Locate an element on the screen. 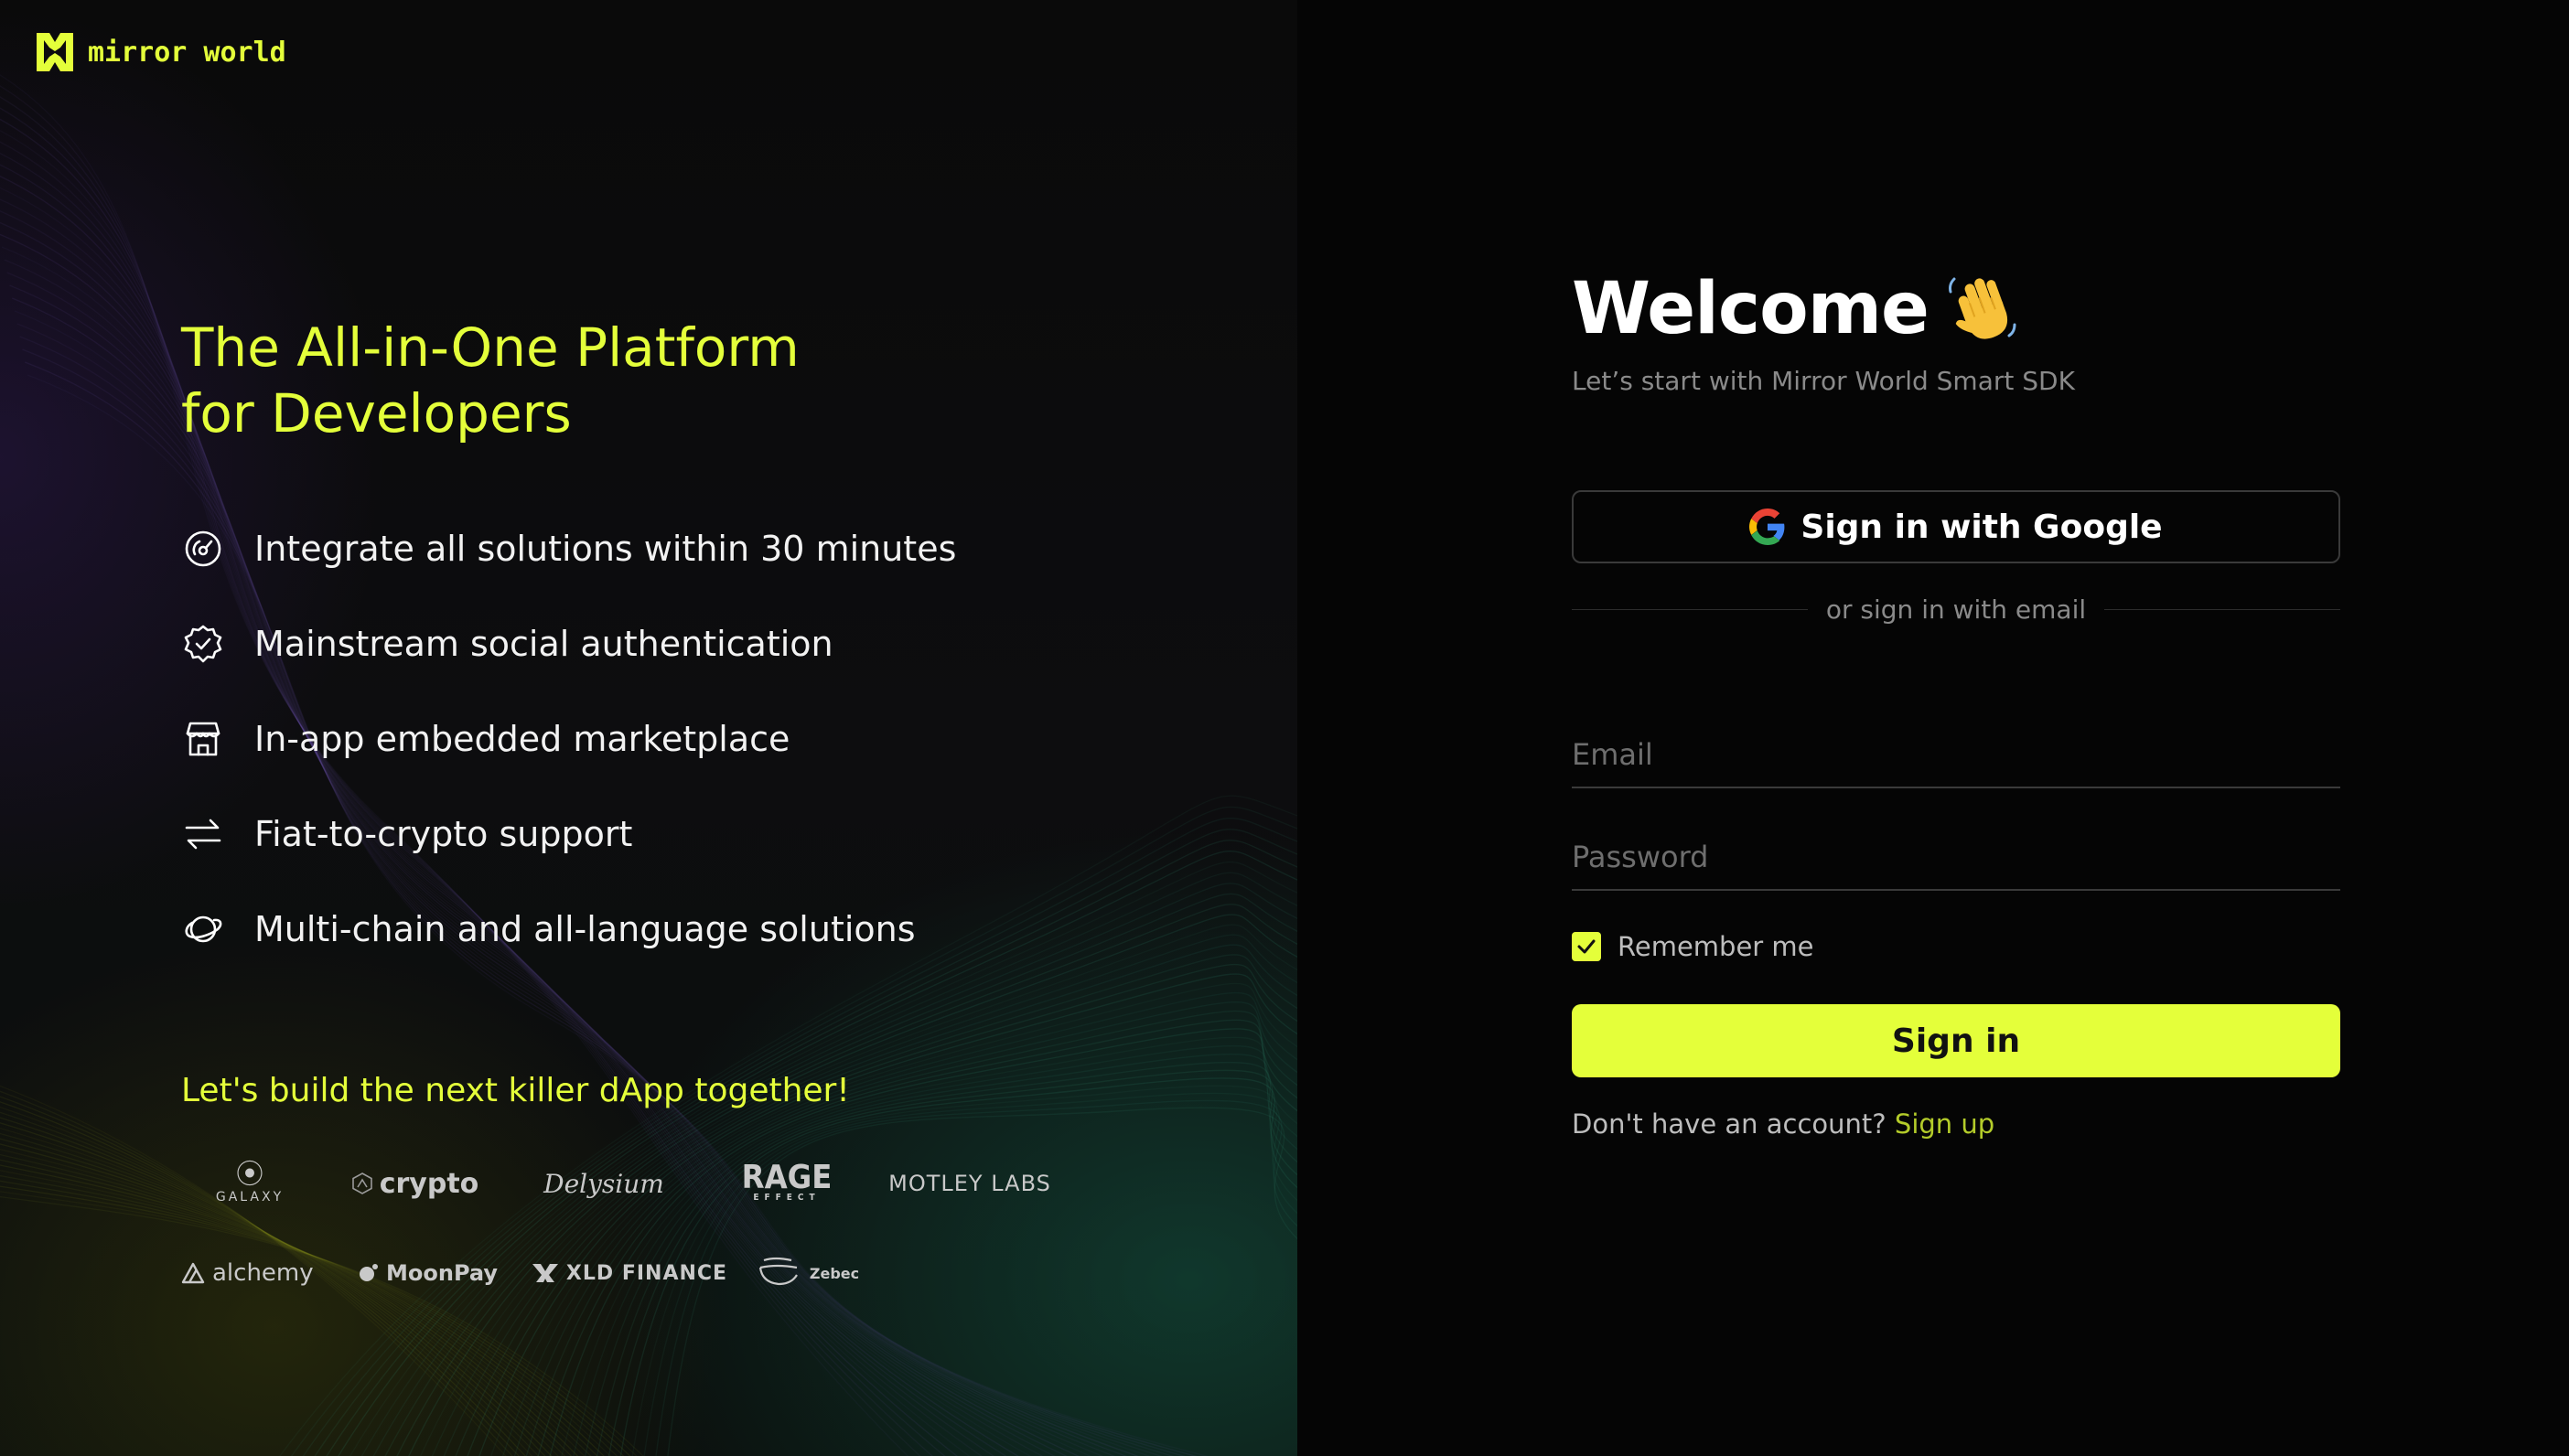 This screenshot has height=1456, width=2569. mirror-world-logo-icon is located at coordinates (55, 52).